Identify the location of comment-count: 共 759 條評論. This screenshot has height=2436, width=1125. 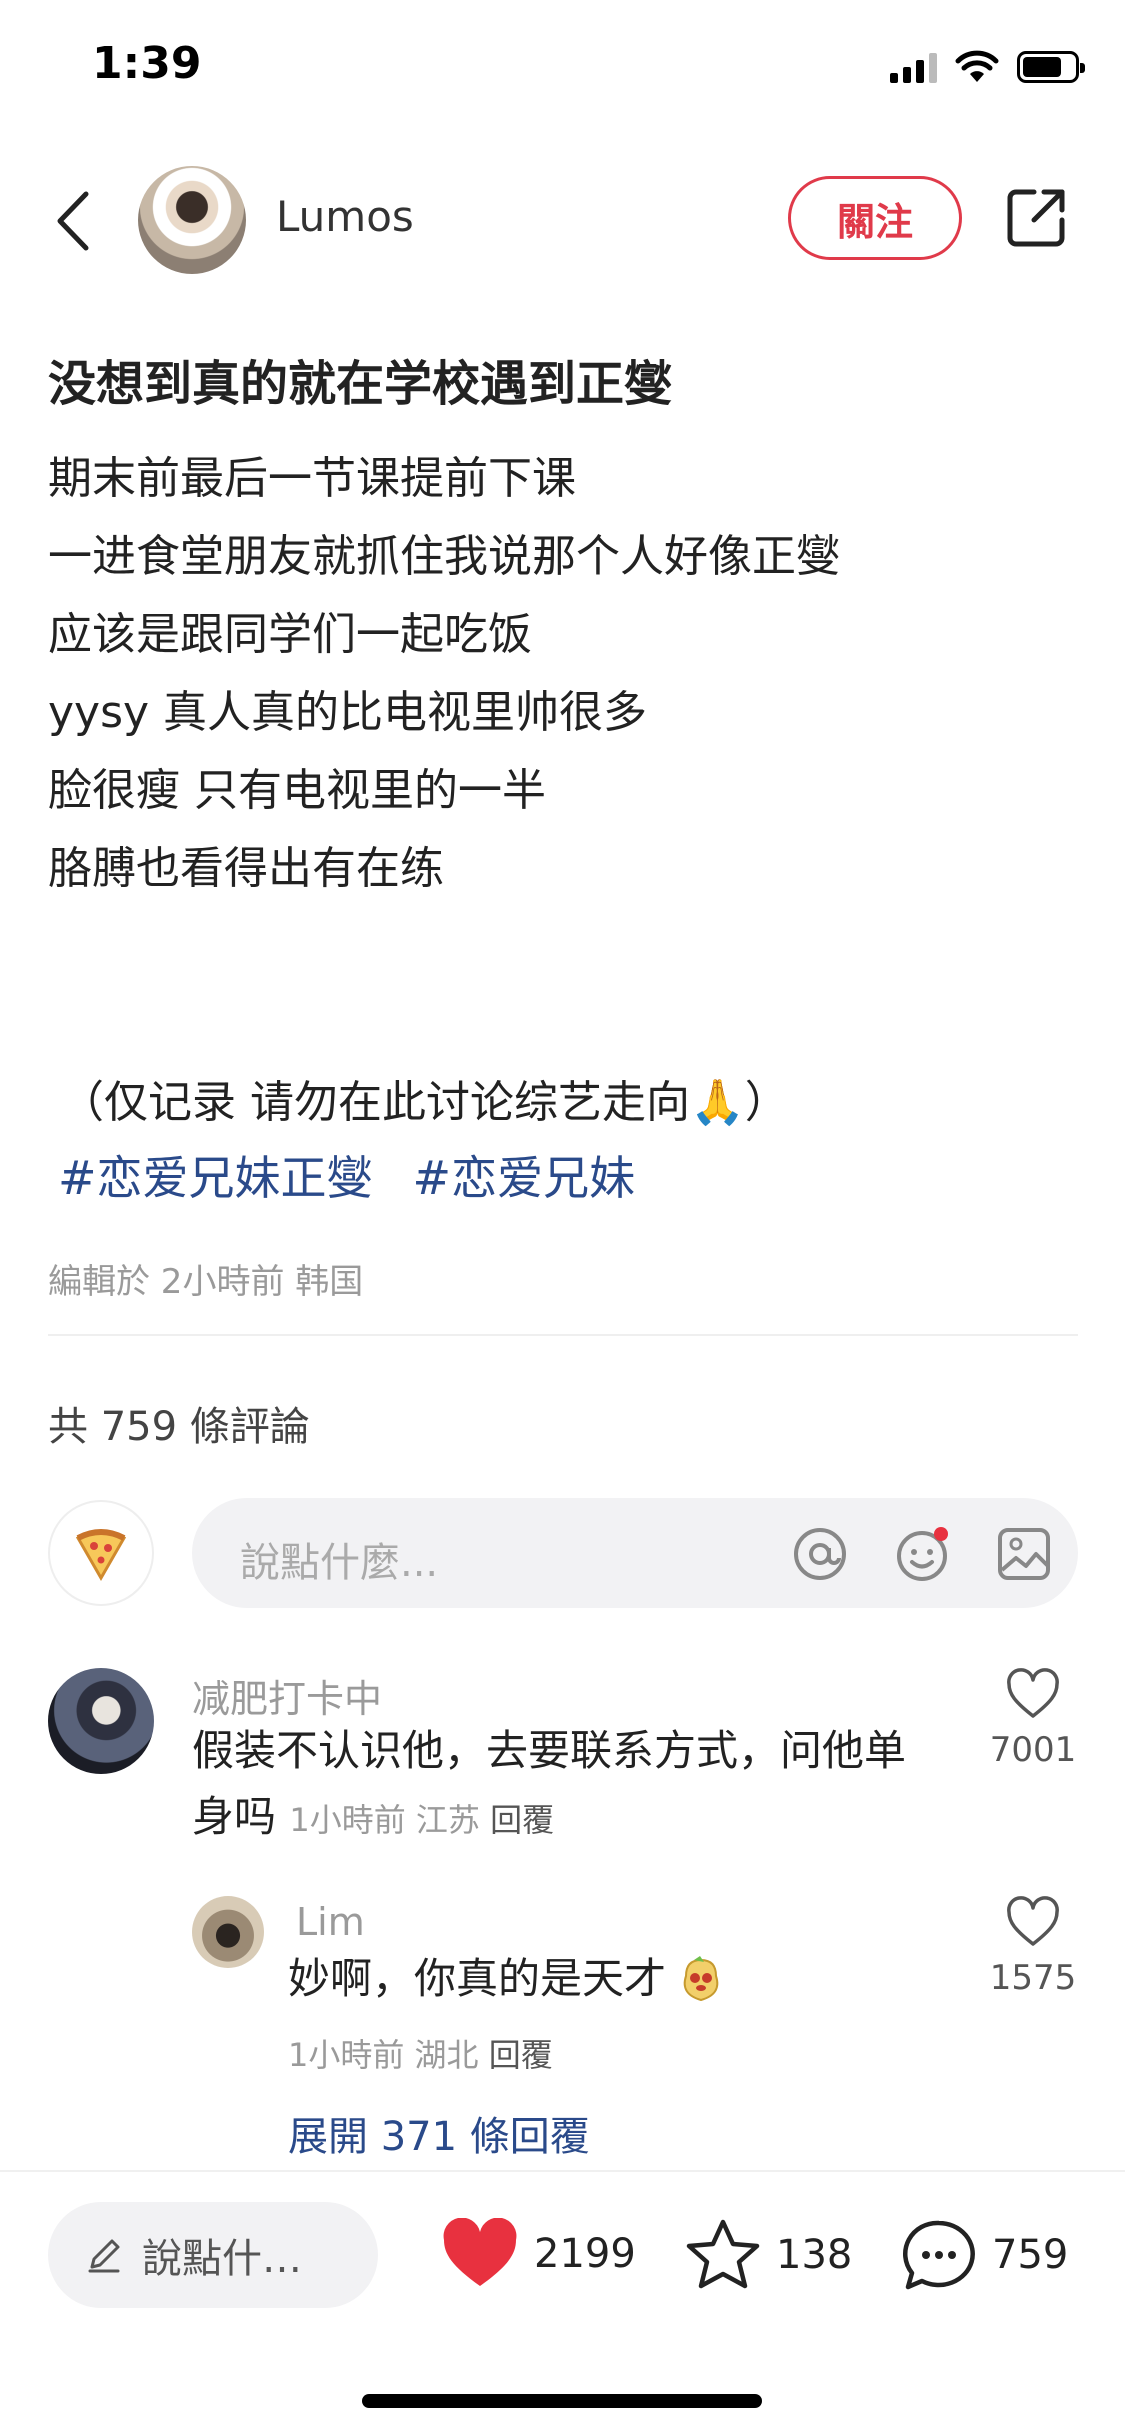
(179, 1427).